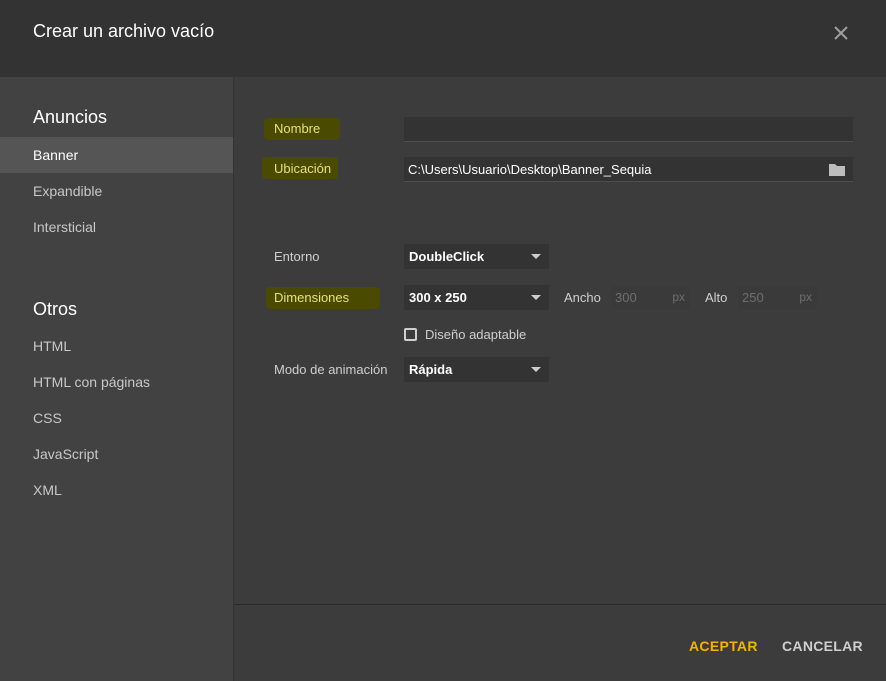 This screenshot has width=886, height=681. Describe the element at coordinates (303, 168) in the screenshot. I see `ubicacion-label: Ubicación` at that location.